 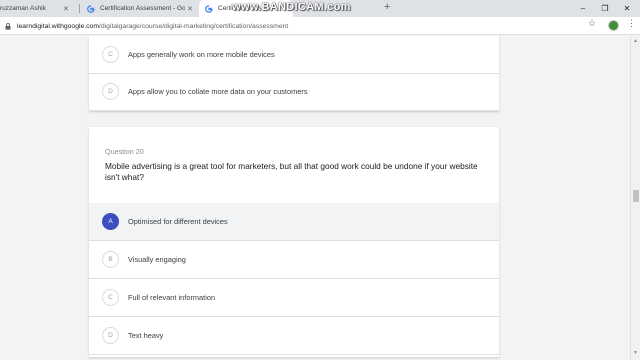 What do you see at coordinates (8, 26) in the screenshot?
I see `lock-icon` at bounding box center [8, 26].